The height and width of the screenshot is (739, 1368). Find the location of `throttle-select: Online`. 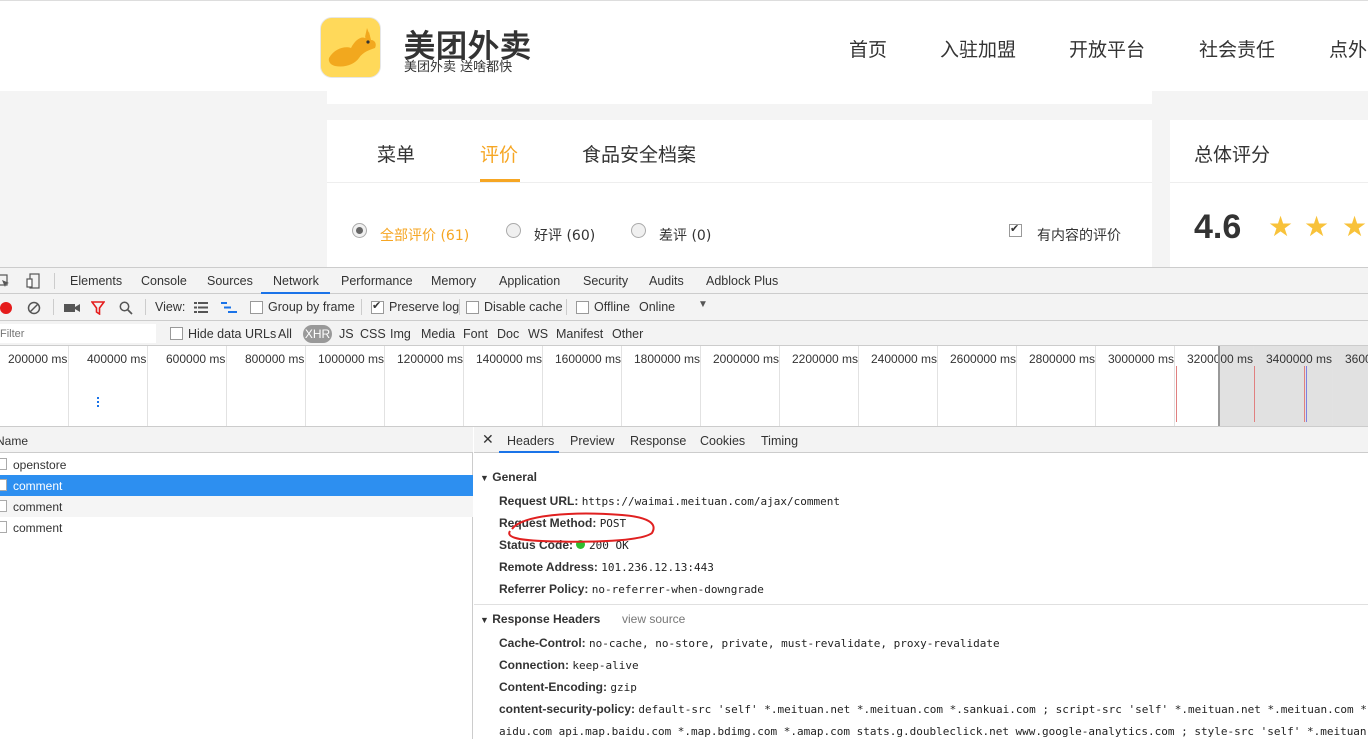

throttle-select: Online is located at coordinates (657, 307).